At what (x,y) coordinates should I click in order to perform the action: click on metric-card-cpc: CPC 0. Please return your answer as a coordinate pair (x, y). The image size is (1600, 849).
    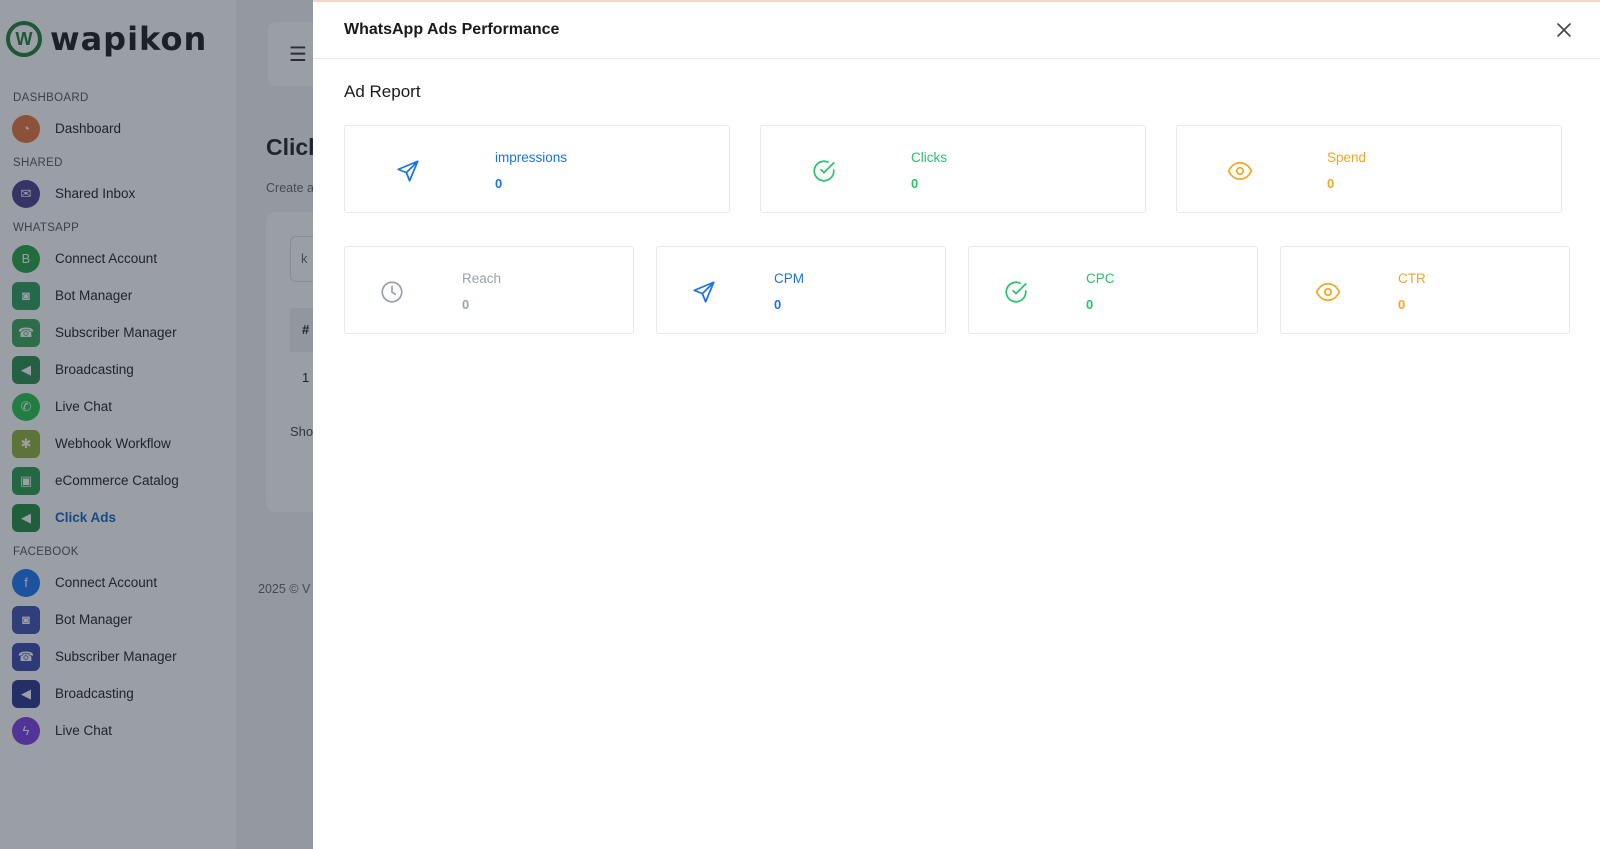
    Looking at the image, I should click on (1113, 290).